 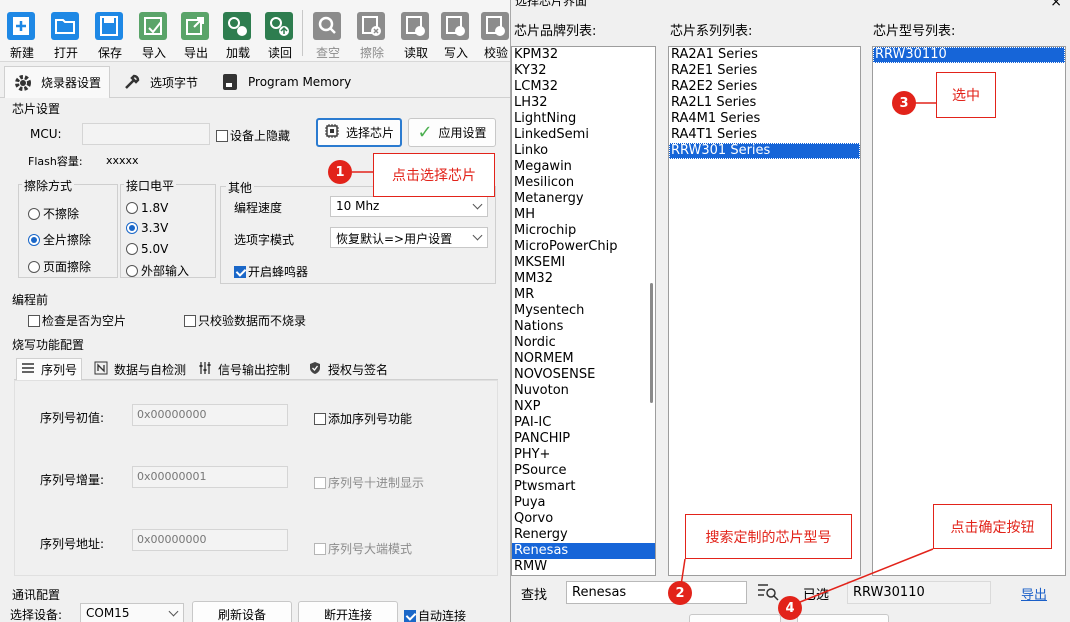 I want to click on load-button: 加载, so click(x=238, y=34).